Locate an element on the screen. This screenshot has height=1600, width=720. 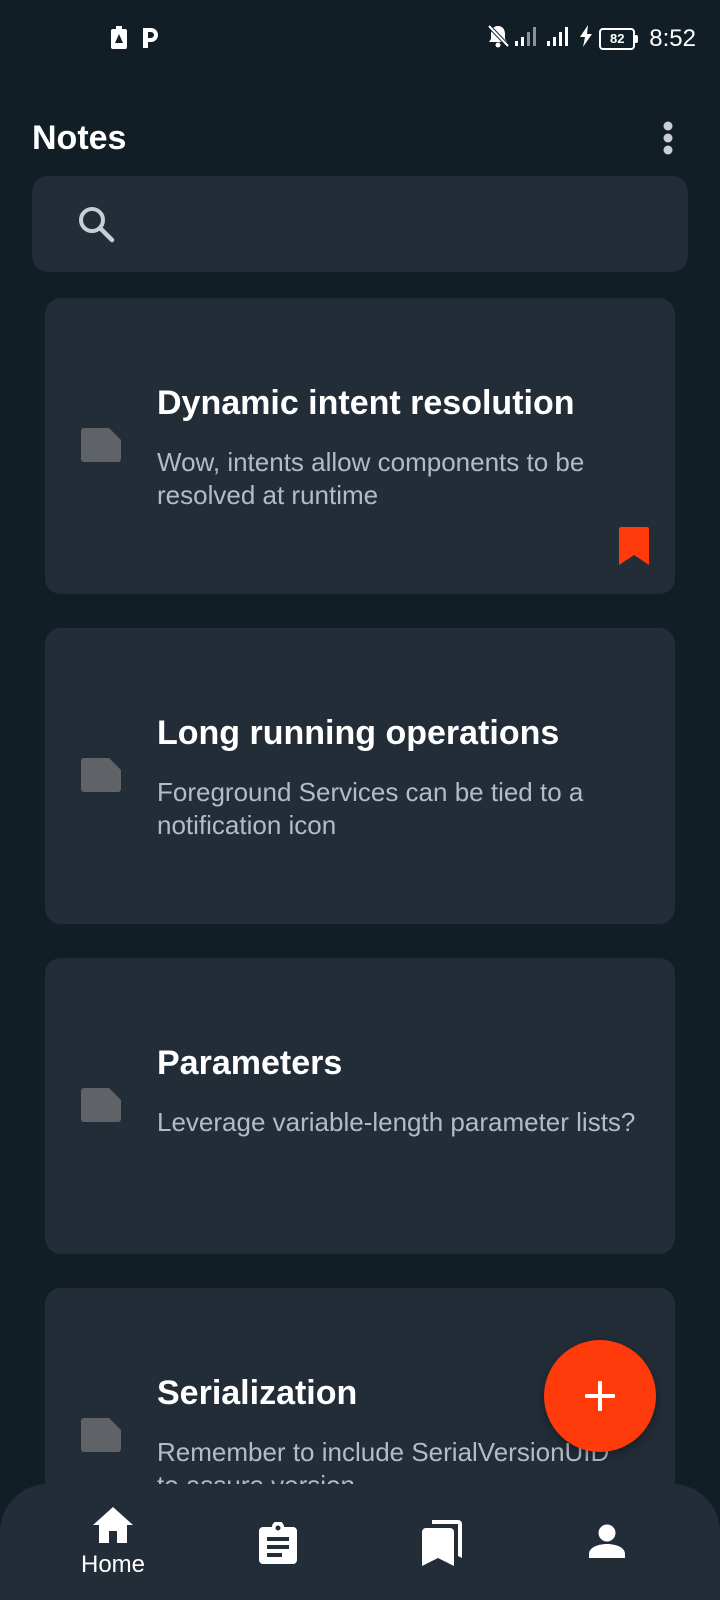
status-bar: 82 8:52 is located at coordinates (360, 40).